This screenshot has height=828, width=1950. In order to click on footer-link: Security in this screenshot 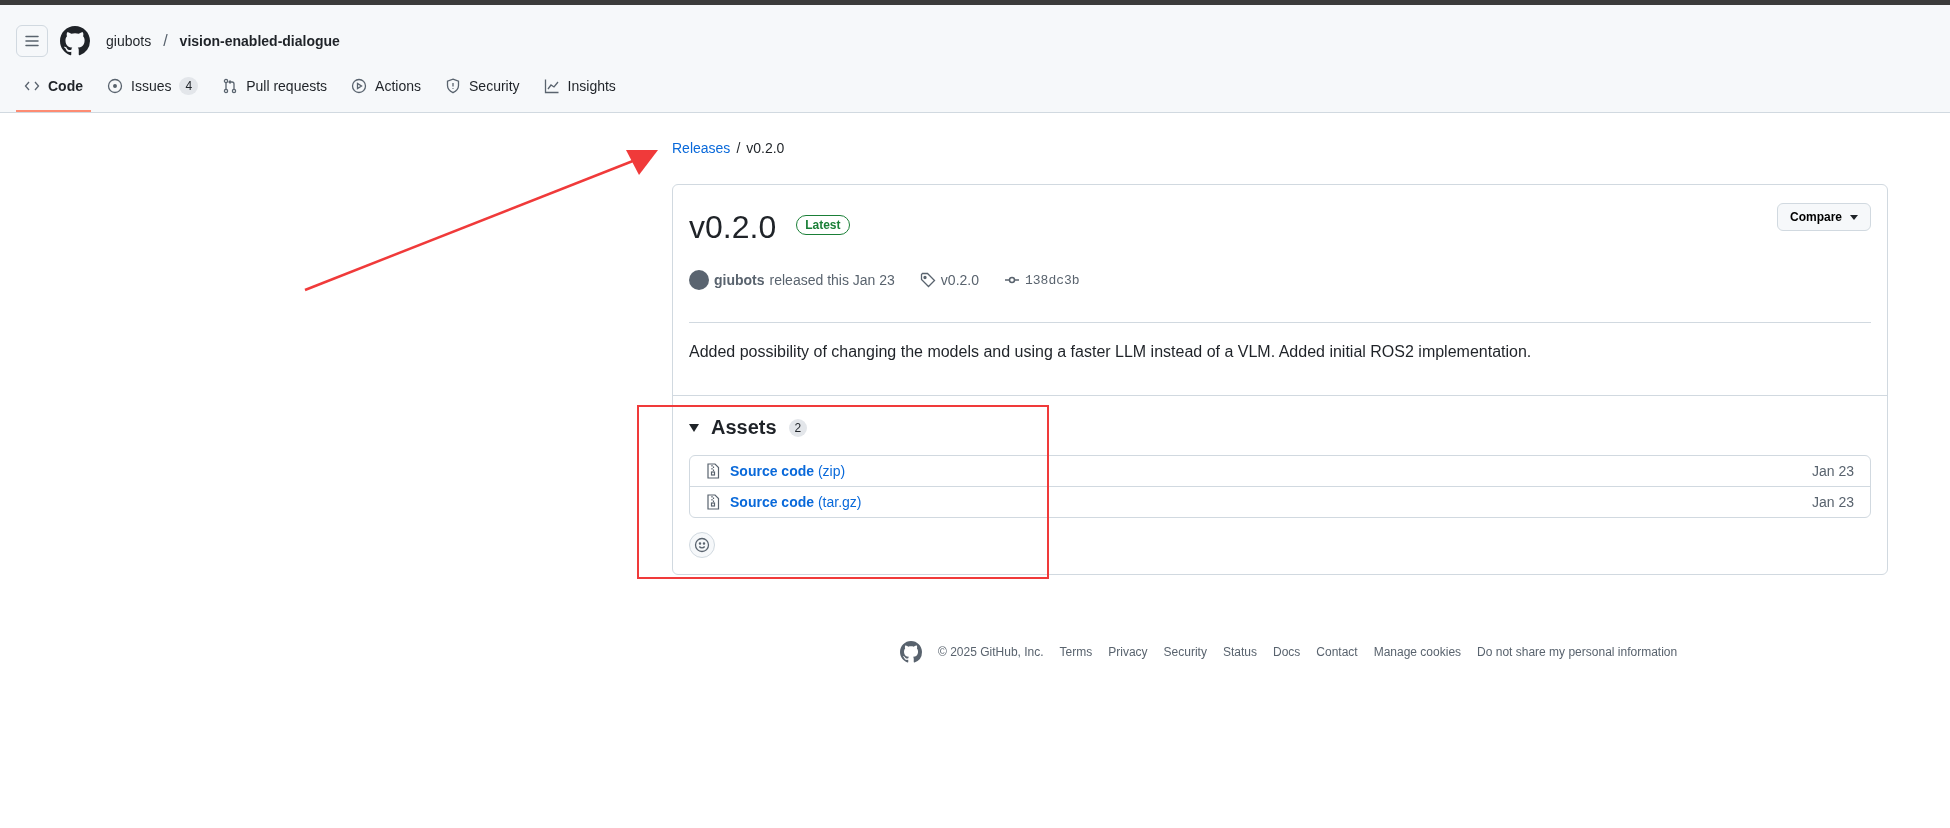, I will do `click(1185, 652)`.